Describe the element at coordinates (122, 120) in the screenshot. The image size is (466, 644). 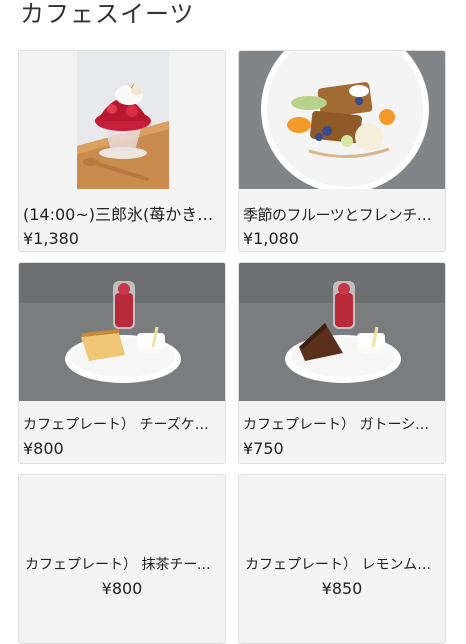
I see `shaved-ice-strawberry-photo` at that location.